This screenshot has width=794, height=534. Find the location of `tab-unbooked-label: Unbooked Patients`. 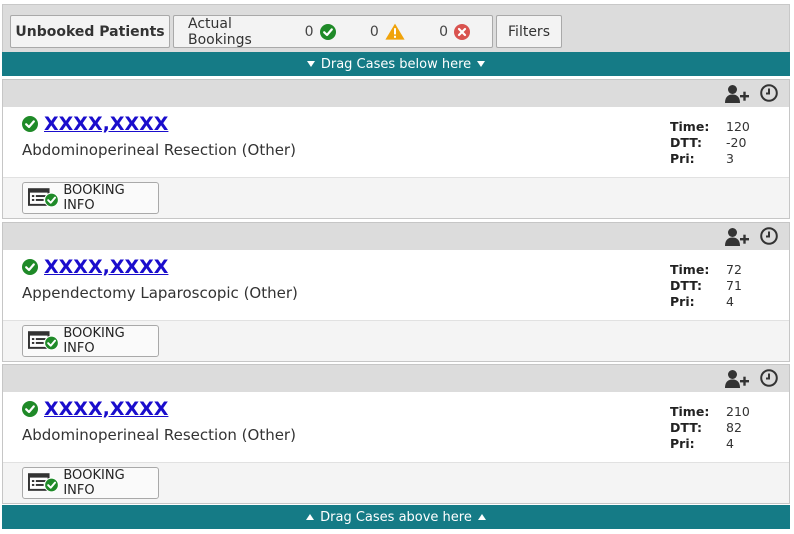

tab-unbooked-label: Unbooked Patients is located at coordinates (90, 31).